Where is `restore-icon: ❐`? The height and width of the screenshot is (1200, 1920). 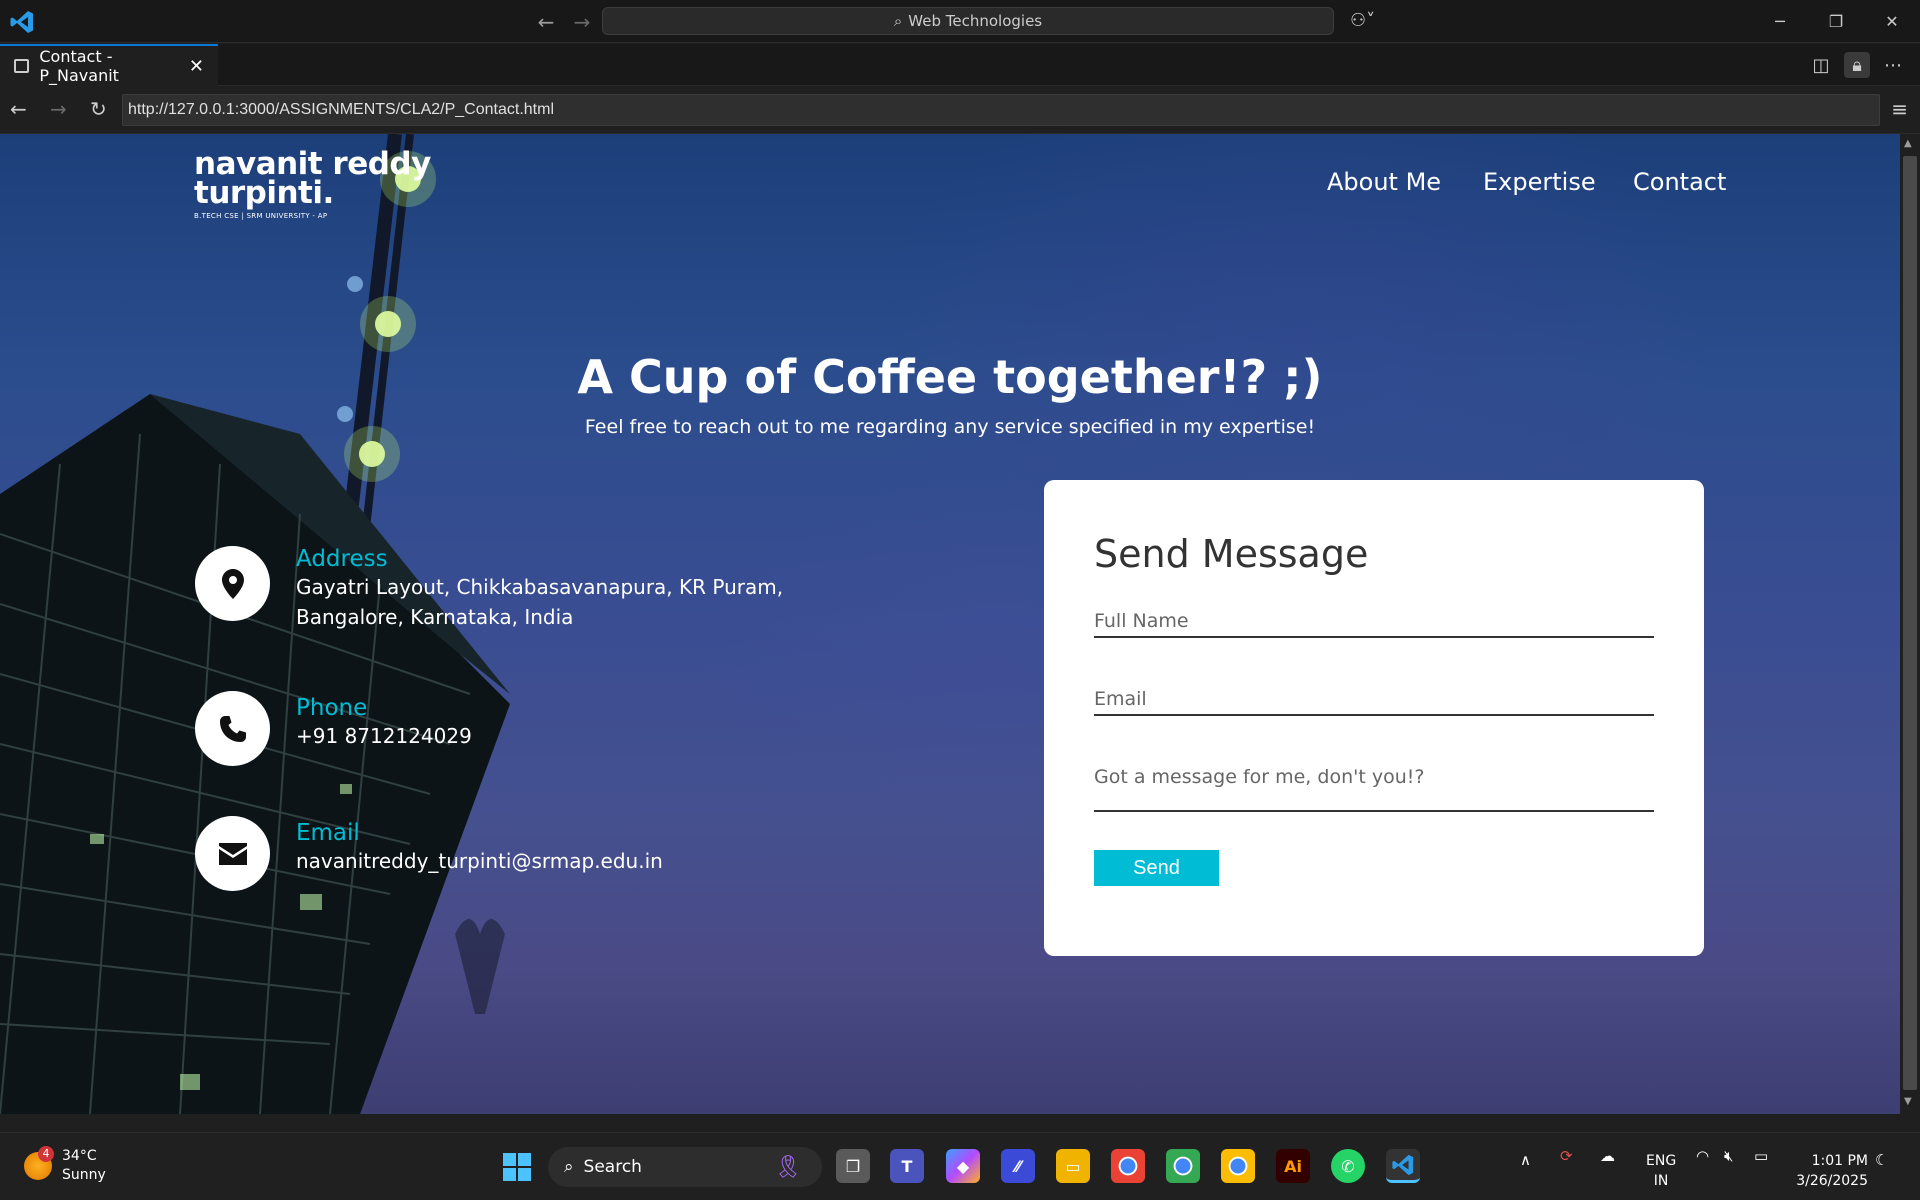
restore-icon: ❐ is located at coordinates (1836, 21).